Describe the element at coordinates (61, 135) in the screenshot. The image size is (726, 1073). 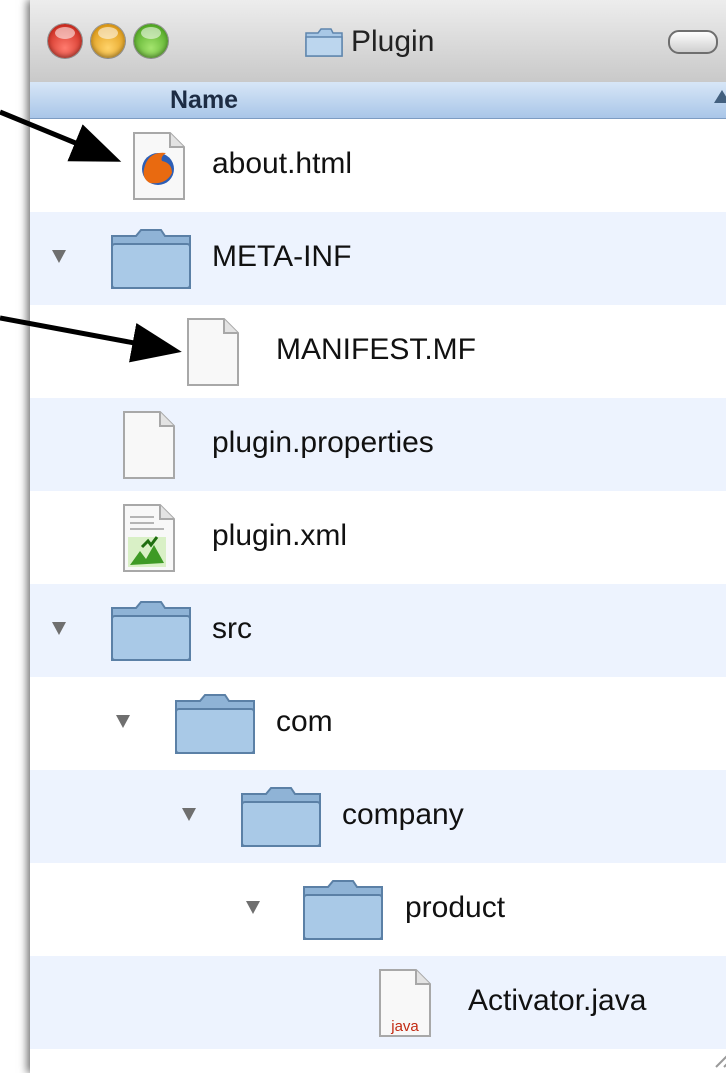
I see `arrow-to-about-html` at that location.